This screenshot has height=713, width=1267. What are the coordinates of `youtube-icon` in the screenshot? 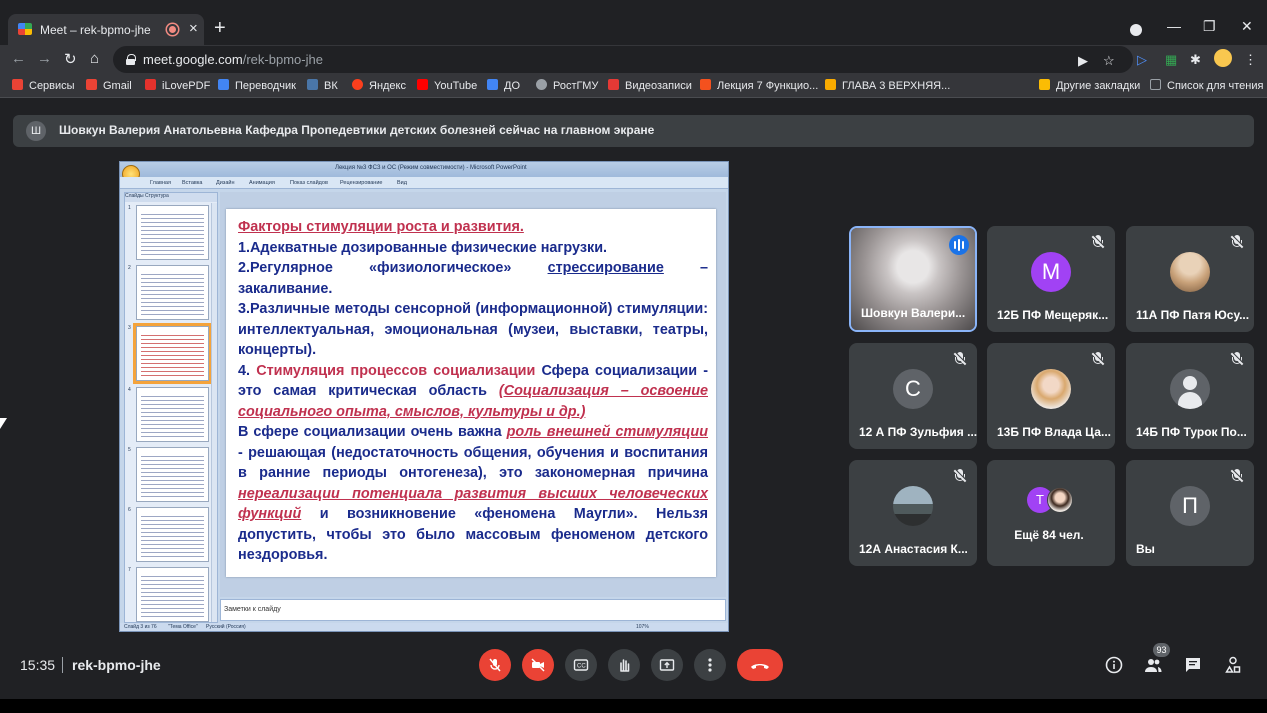 It's located at (422, 84).